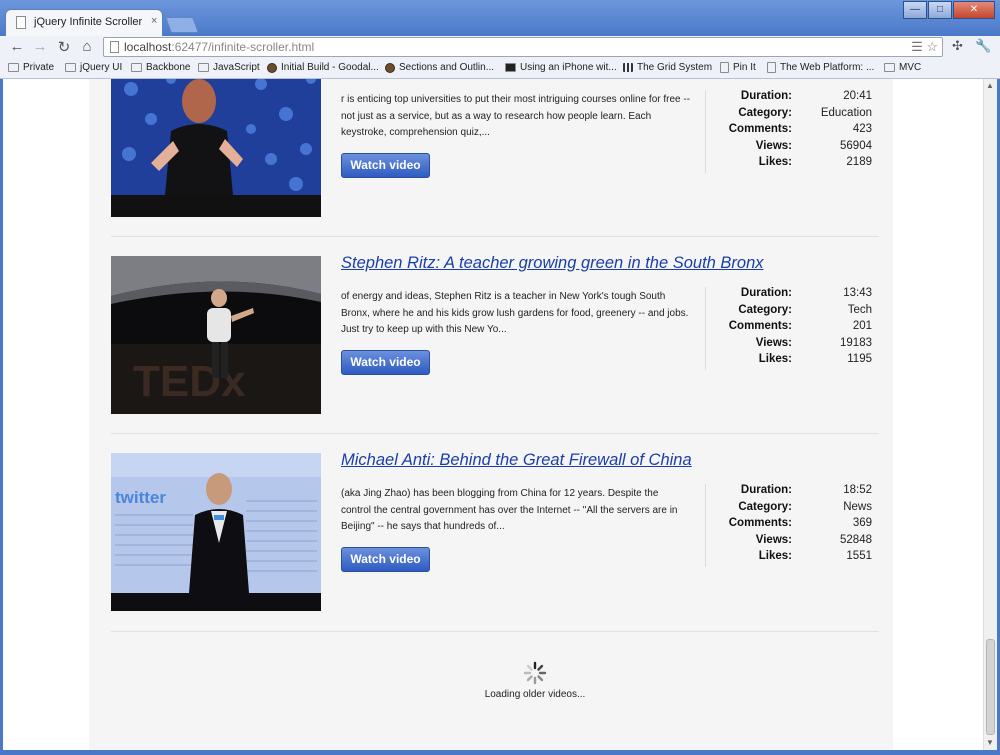 The height and width of the screenshot is (755, 1000). Describe the element at coordinates (500, 18) in the screenshot. I see `title-bar: jQuery Infinite Scroller × — □ ✕` at that location.